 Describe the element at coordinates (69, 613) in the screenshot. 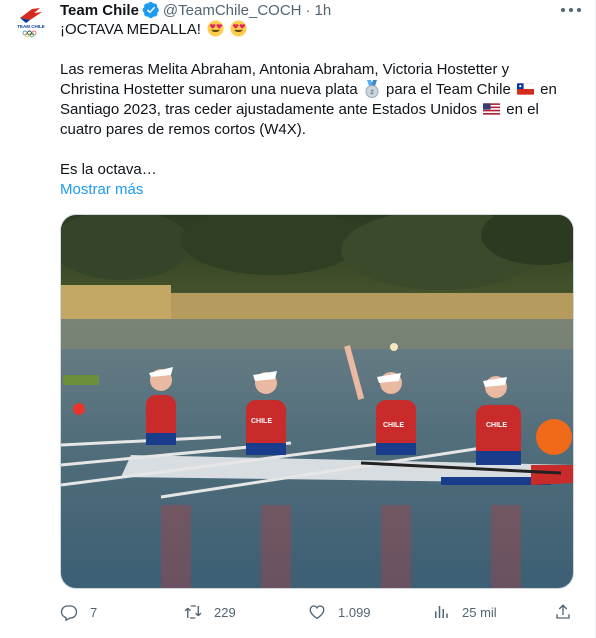

I see `reply-icon` at that location.